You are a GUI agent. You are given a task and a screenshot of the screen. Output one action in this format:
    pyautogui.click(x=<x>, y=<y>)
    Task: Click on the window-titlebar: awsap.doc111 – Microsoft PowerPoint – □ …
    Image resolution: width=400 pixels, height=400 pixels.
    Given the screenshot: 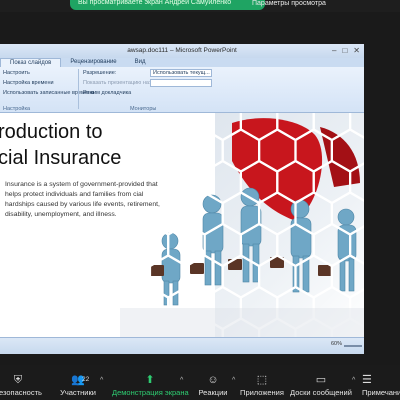 What is the action you would take?
    pyautogui.click(x=182, y=51)
    